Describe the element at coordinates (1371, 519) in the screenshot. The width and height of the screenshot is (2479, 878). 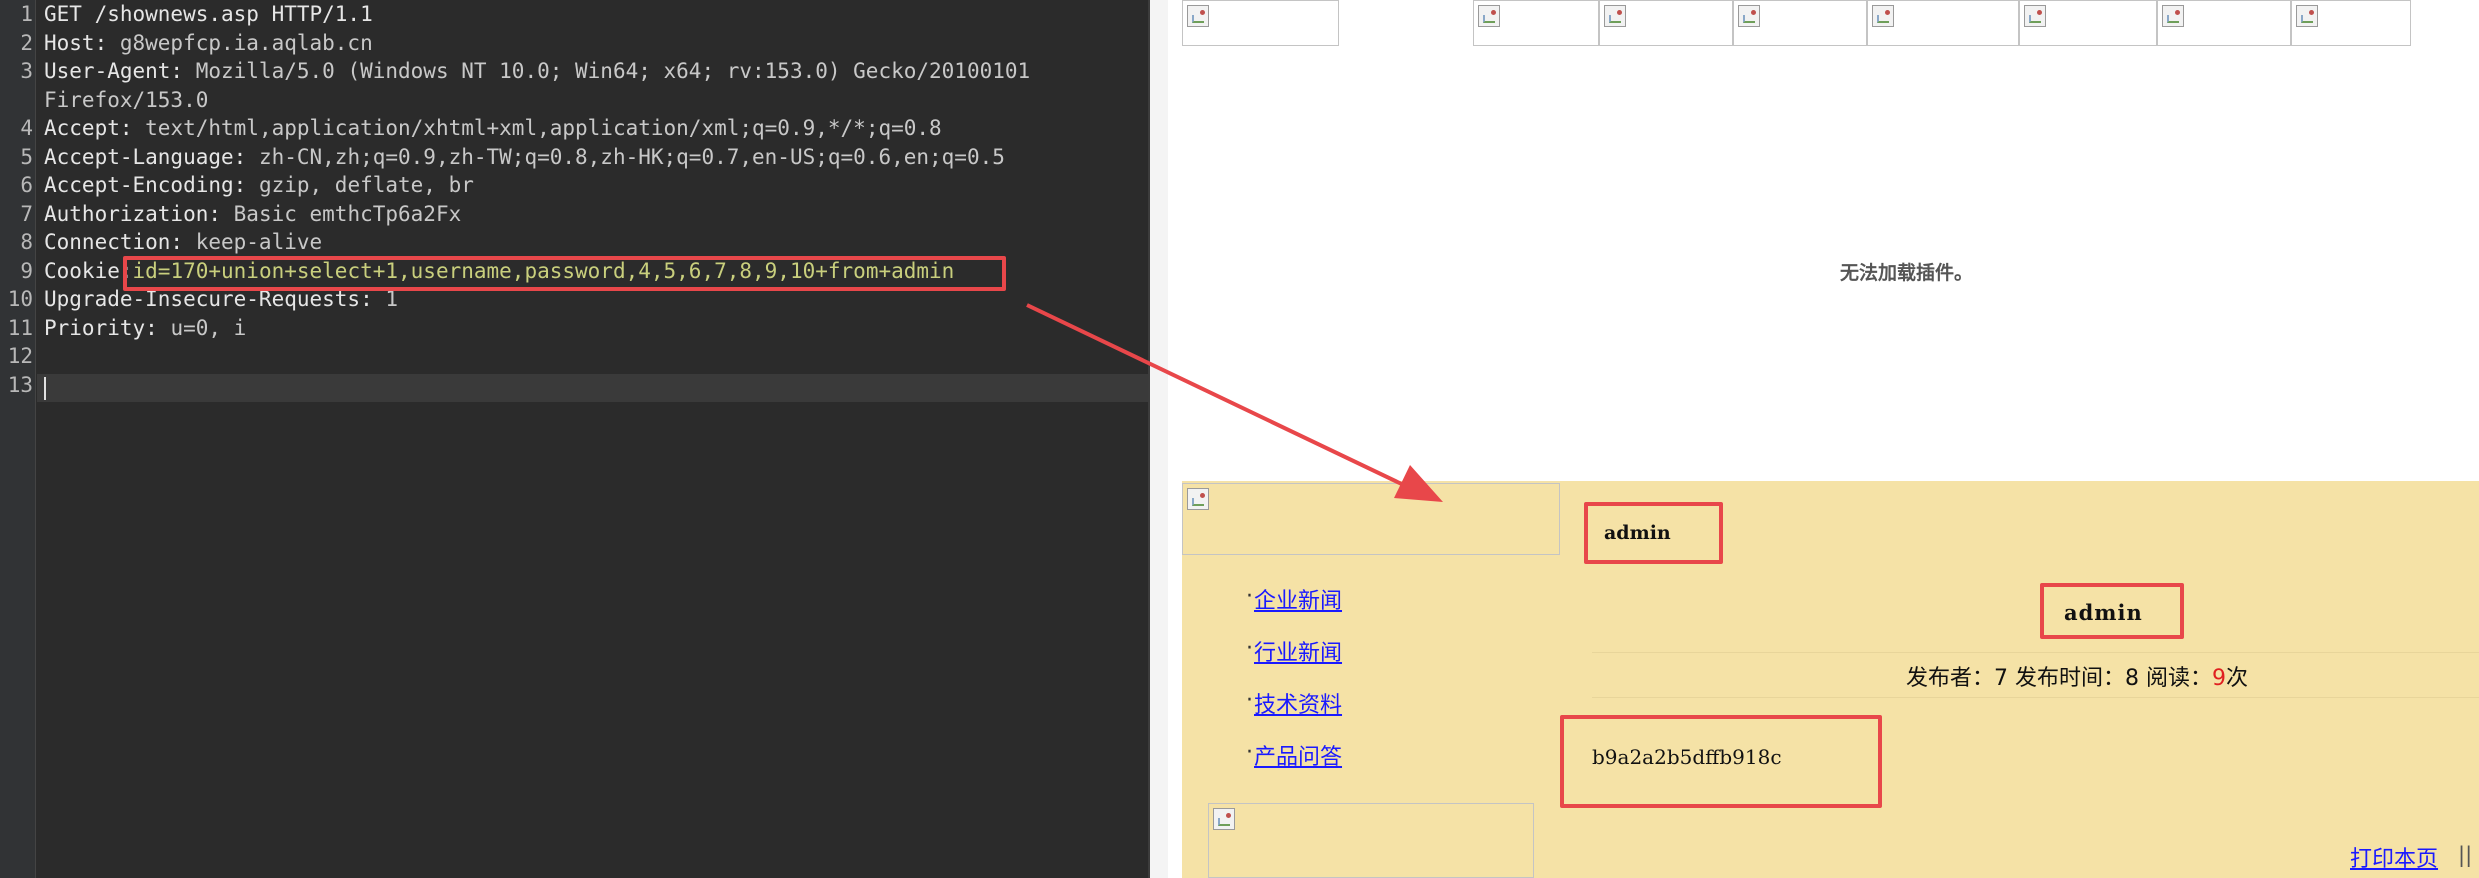
I see `sidebar-header-image` at that location.